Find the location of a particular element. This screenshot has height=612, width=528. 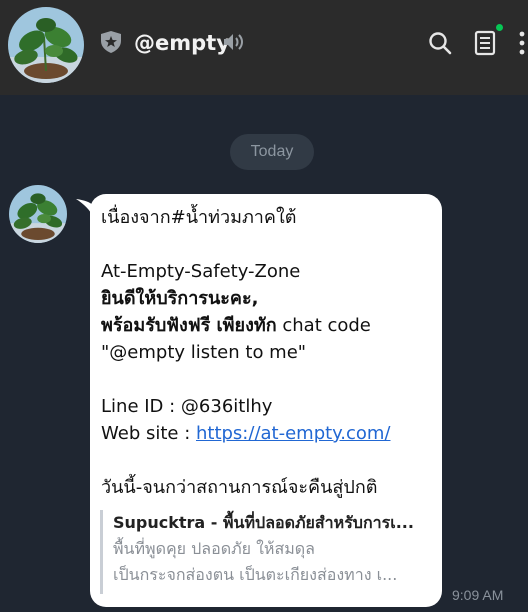

message-bold-text: พร้อมรับฟังฟรี เพียงทัก is located at coordinates (189, 325).